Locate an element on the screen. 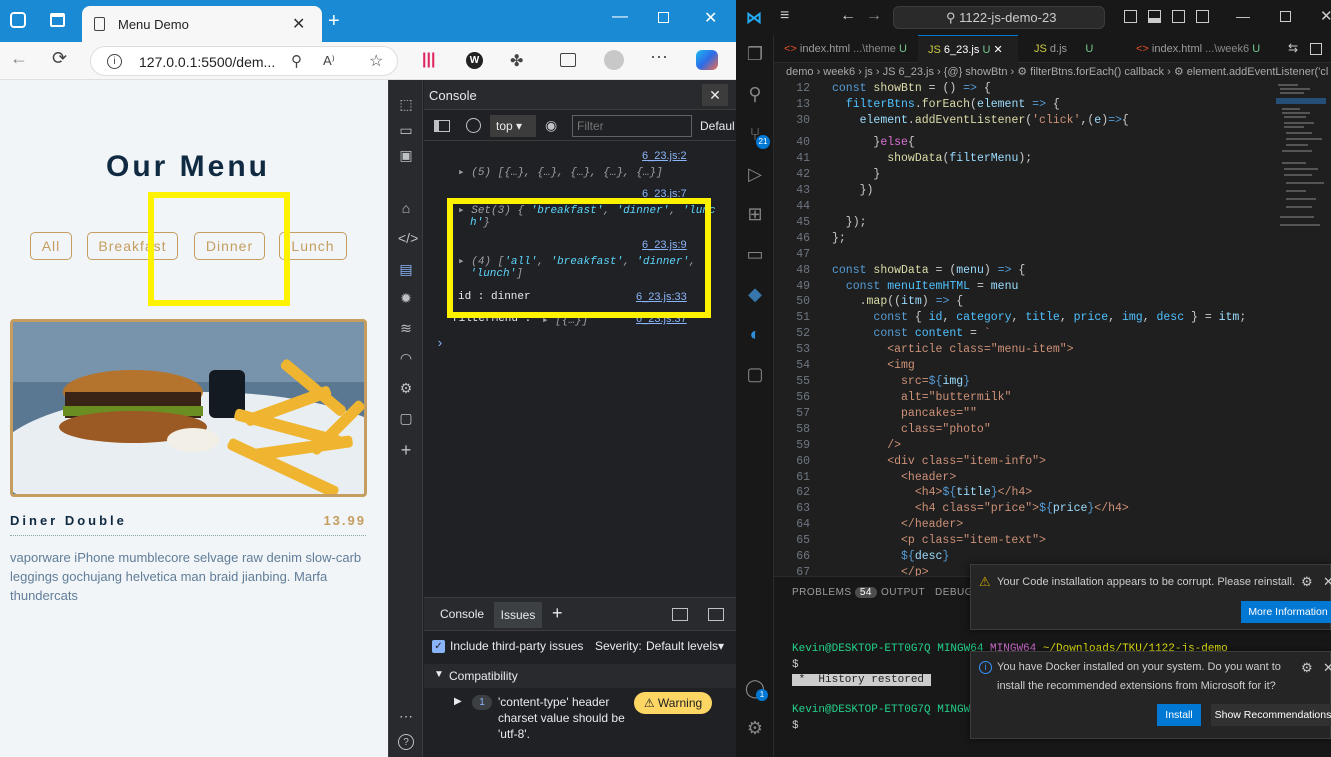  code-line: ${desc} is located at coordinates (890, 556).